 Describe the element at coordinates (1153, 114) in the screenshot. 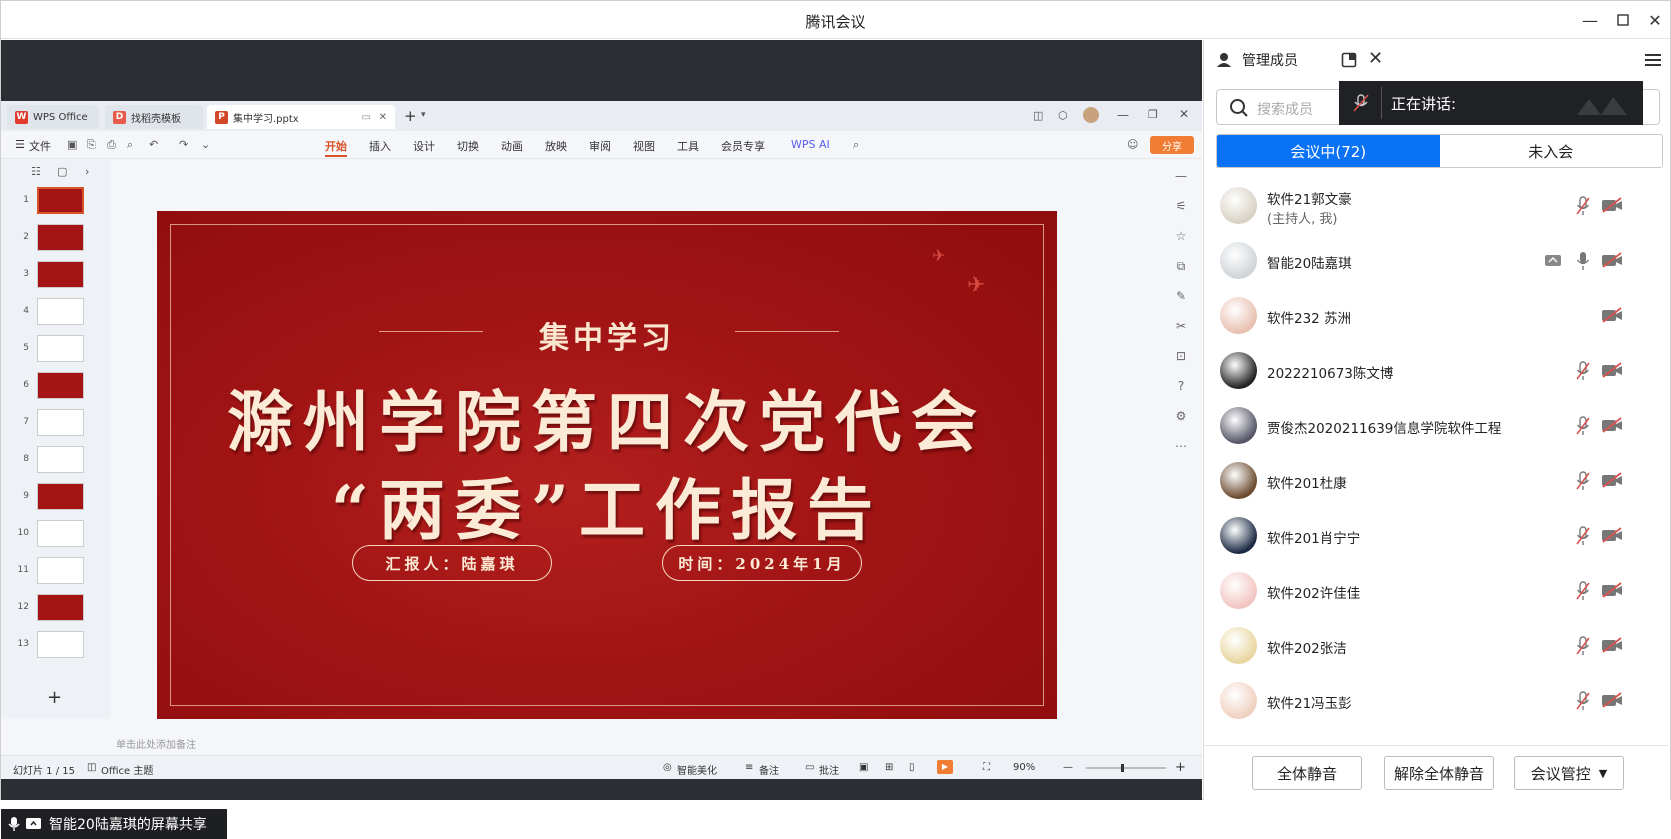

I see `restore-icon: ❐` at that location.